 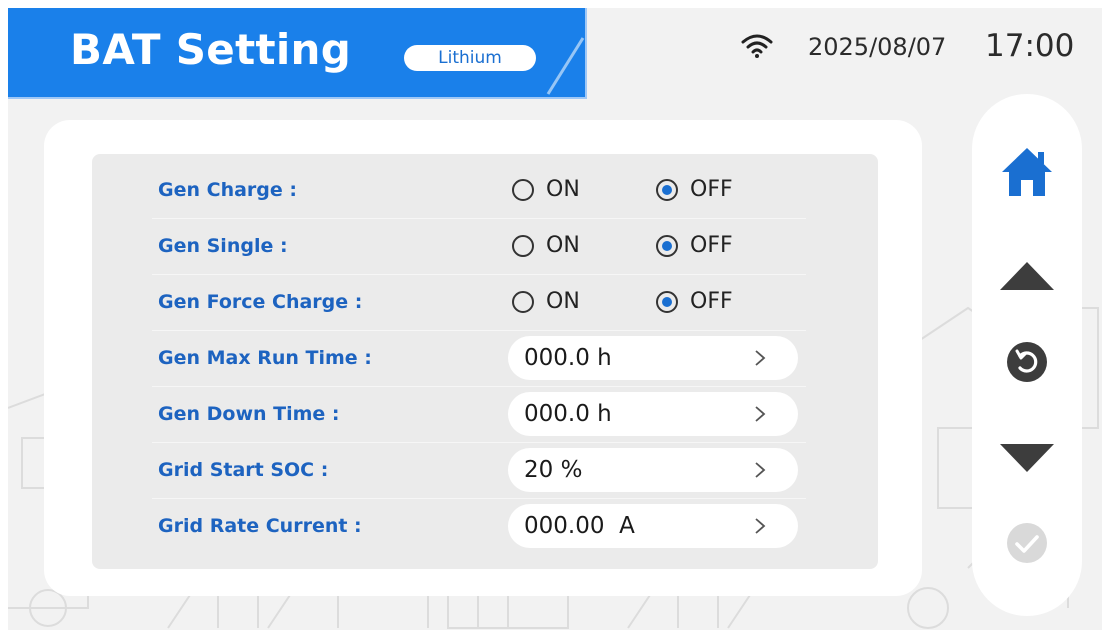 What do you see at coordinates (211, 49) in the screenshot?
I see `page-title: BAT Setting` at bounding box center [211, 49].